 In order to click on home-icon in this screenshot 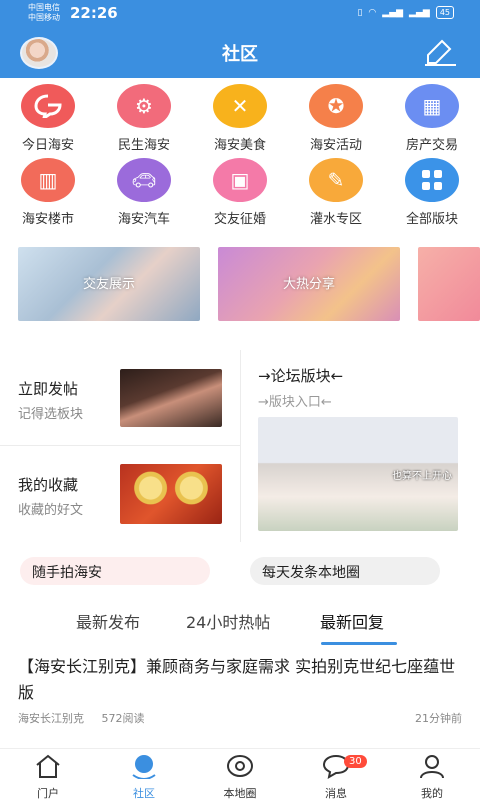, I will do `click(48, 766)`.